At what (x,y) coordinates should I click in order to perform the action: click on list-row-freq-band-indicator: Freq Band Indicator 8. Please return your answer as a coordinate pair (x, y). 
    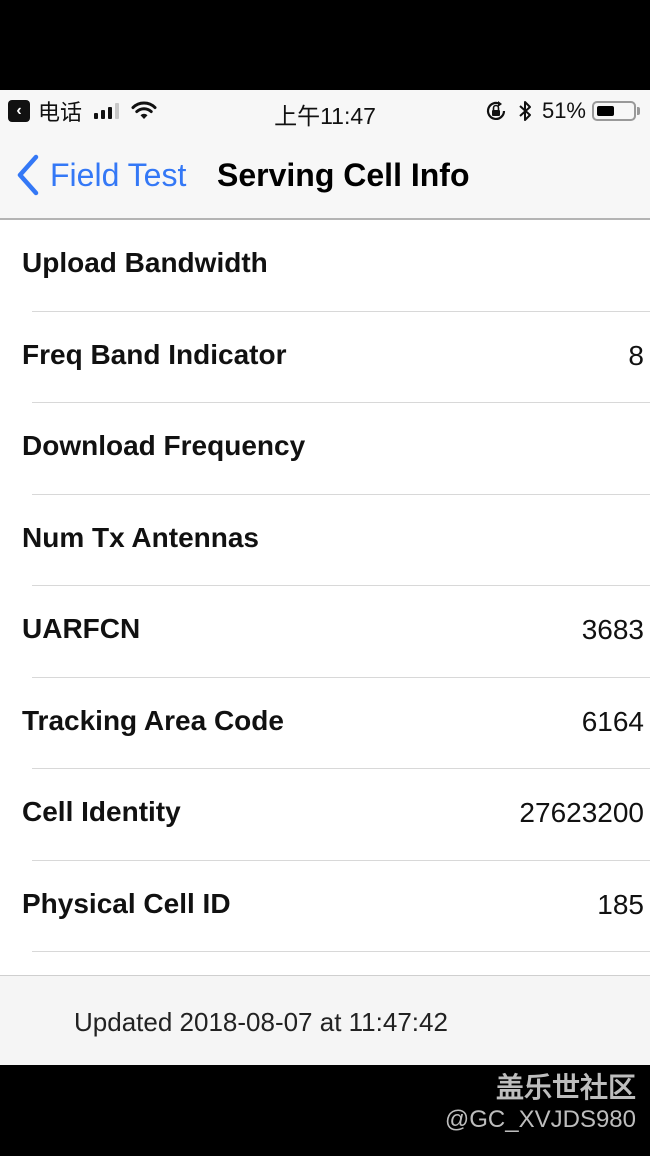
    Looking at the image, I should click on (325, 357).